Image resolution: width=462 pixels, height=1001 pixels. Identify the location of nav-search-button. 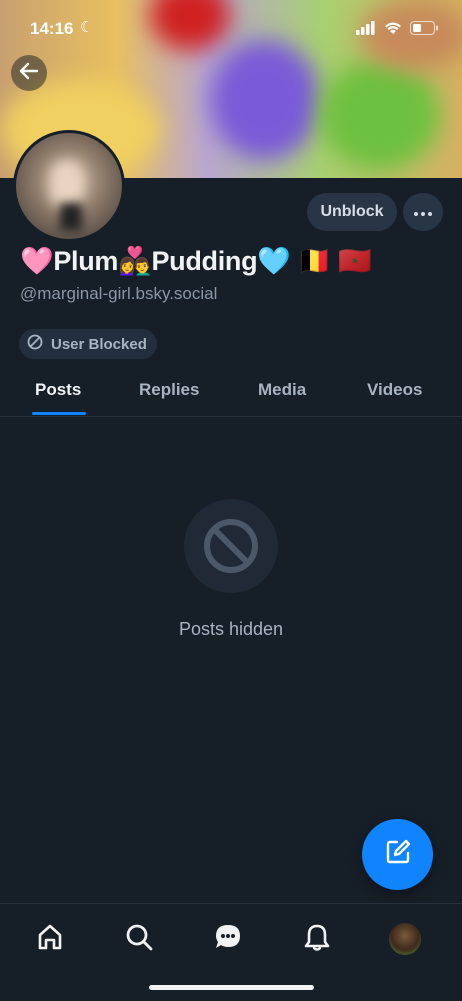
(139, 939).